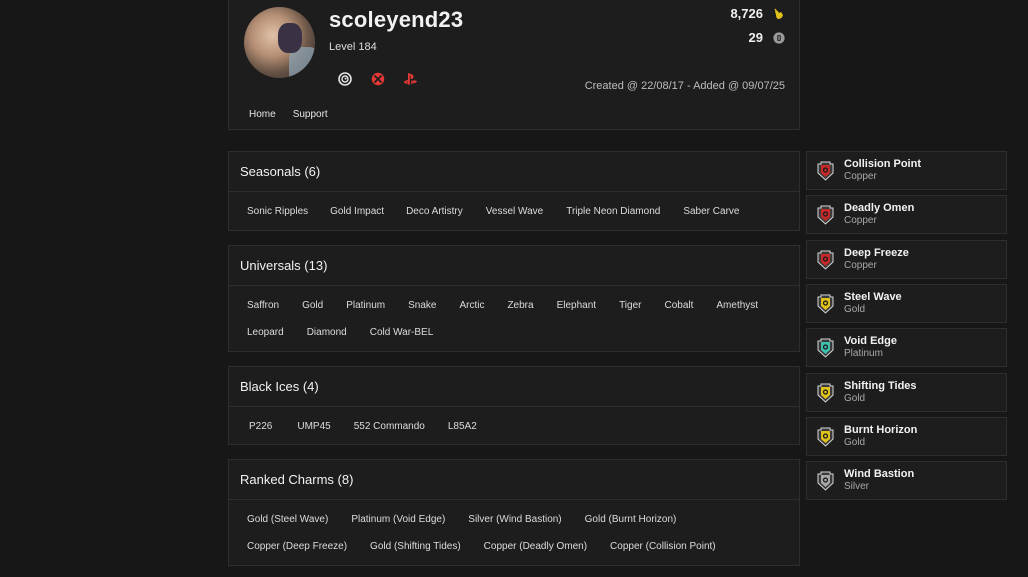 This screenshot has height=577, width=1028. Describe the element at coordinates (396, 19) in the screenshot. I see `username: scoleyend23` at that location.